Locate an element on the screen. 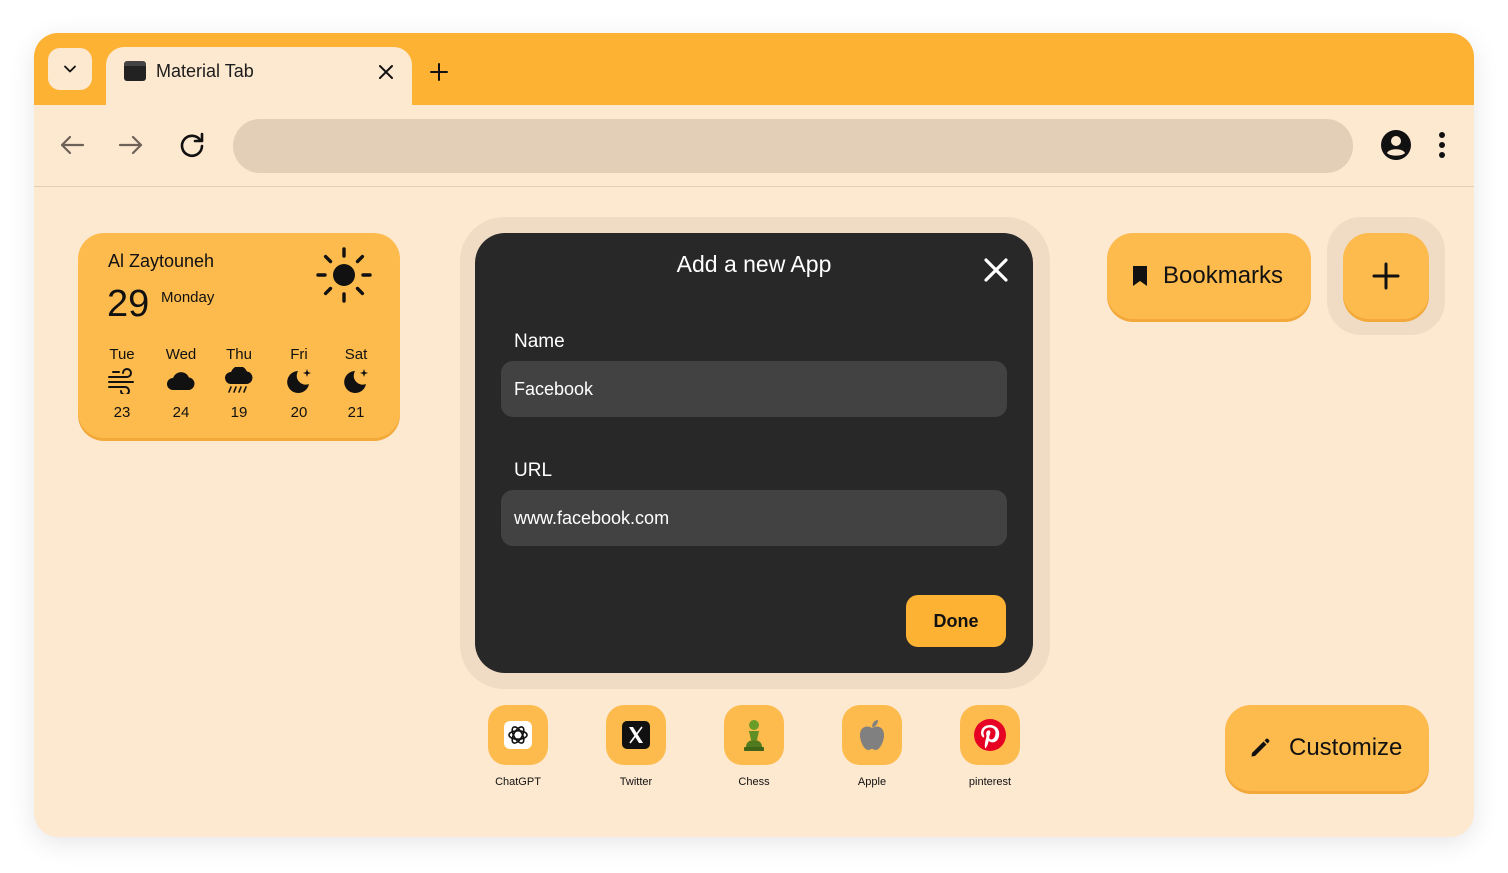 The width and height of the screenshot is (1508, 873). shortcut-twitter: Twitter is located at coordinates (636, 746).